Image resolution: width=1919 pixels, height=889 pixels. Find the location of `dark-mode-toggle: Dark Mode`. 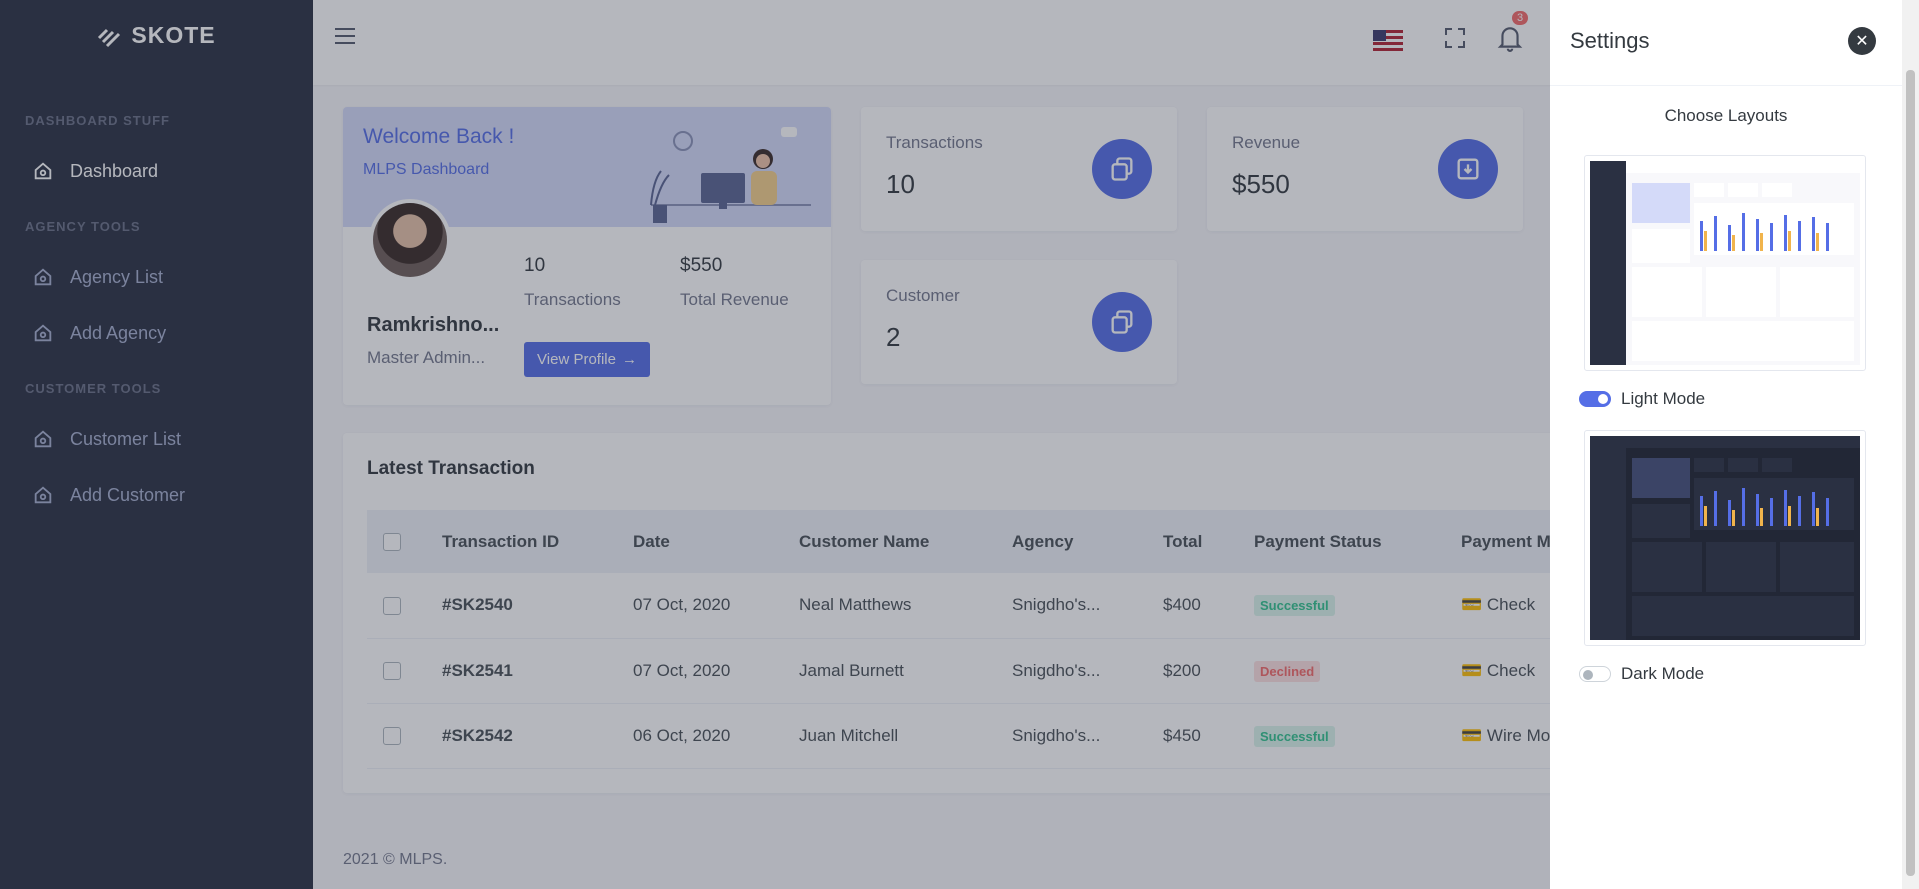

dark-mode-toggle: Dark Mode is located at coordinates (1641, 674).